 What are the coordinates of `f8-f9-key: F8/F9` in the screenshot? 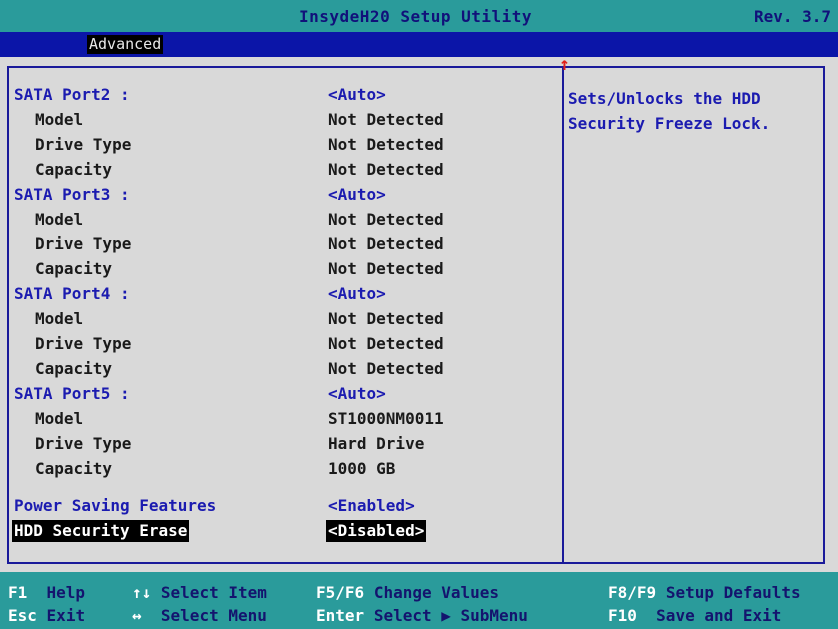 It's located at (632, 592).